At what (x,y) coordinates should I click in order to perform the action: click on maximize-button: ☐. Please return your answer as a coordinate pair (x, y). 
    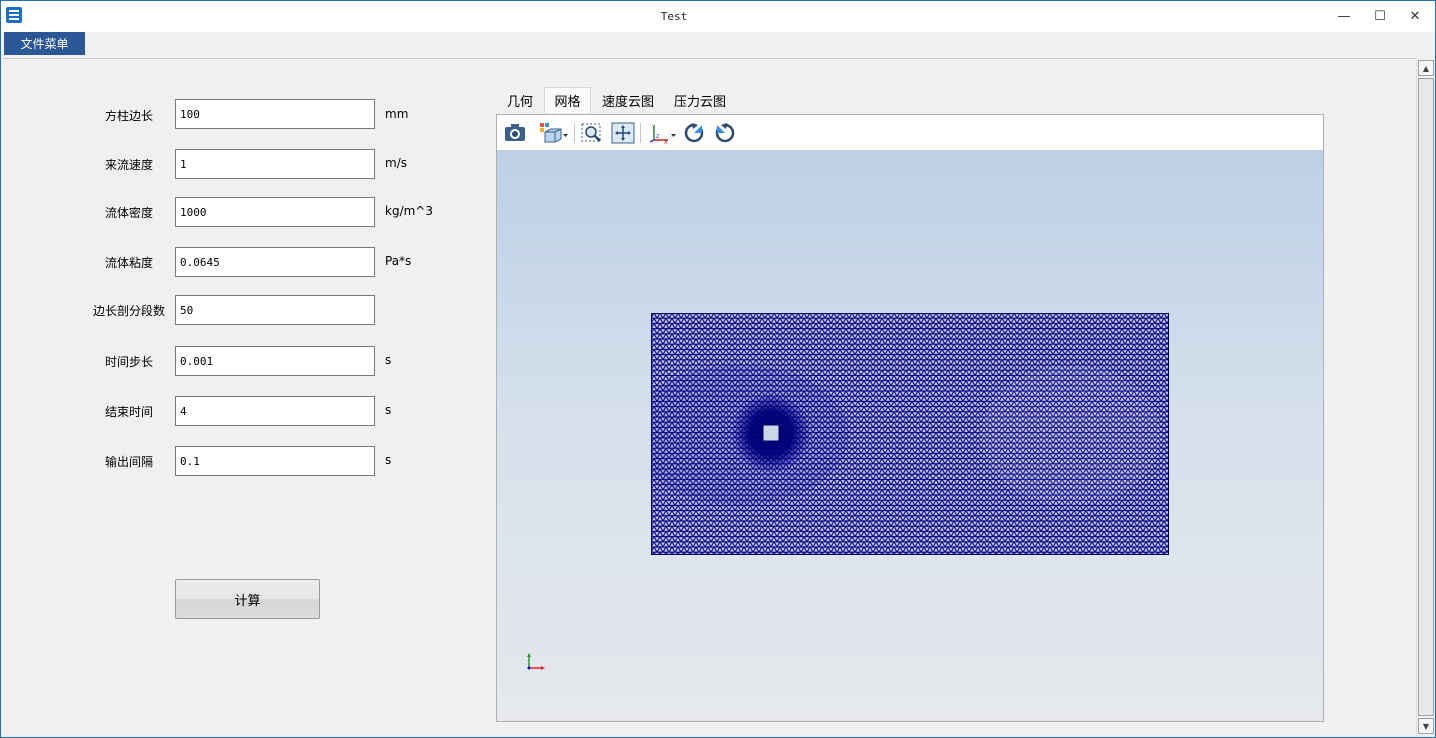
    Looking at the image, I should click on (1380, 16).